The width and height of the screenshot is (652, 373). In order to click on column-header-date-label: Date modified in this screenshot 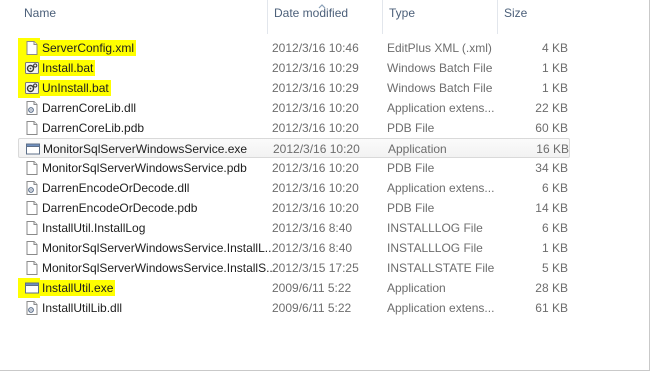, I will do `click(311, 13)`.